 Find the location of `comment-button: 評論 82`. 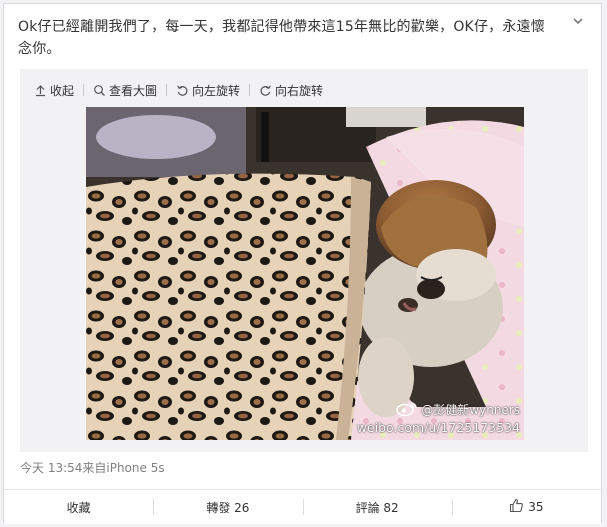

comment-button: 評論 82 is located at coordinates (377, 507).